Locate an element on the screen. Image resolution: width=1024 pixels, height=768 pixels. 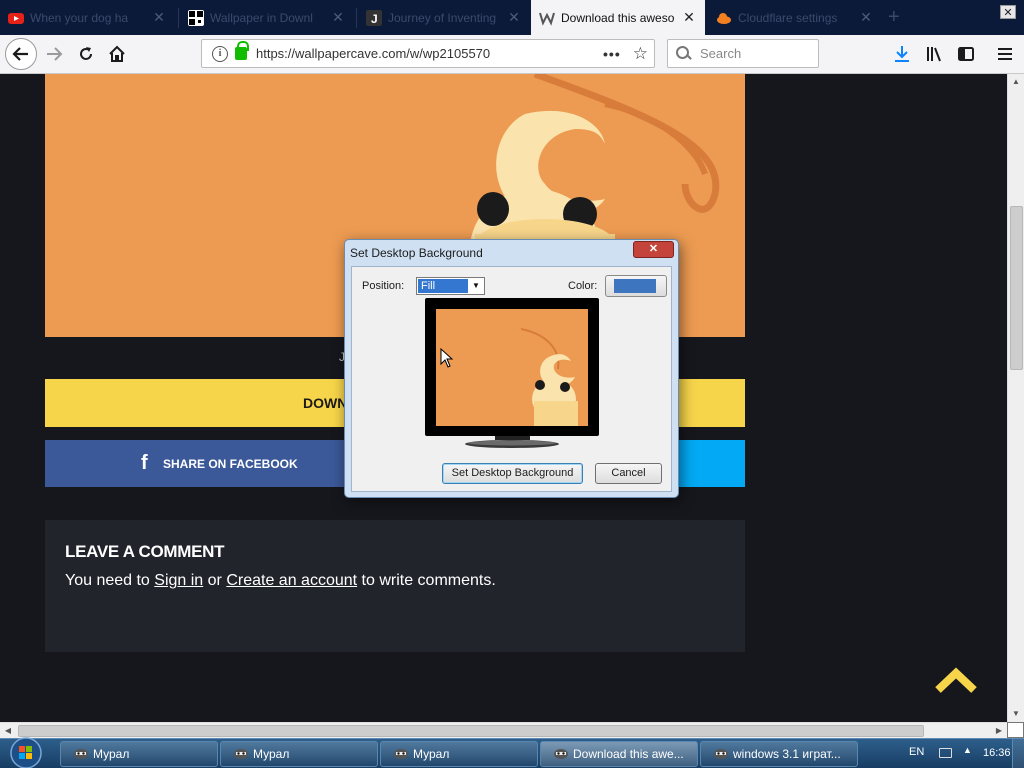
show-hidden-icons-icon: ▲ is located at coordinates (967, 750).